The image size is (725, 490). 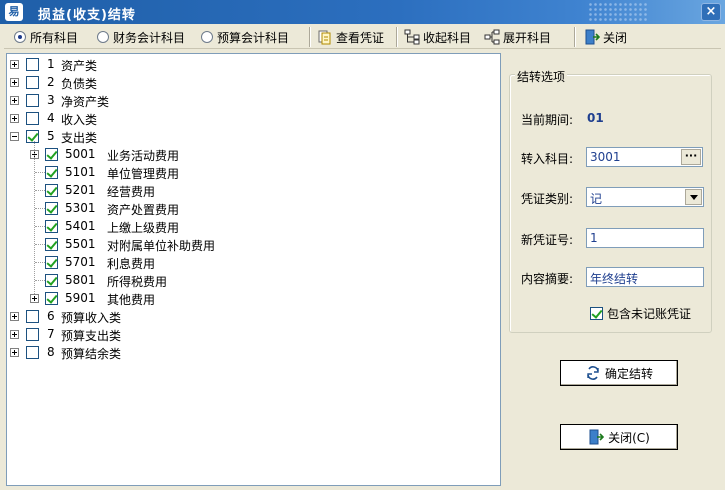 What do you see at coordinates (91, 354) in the screenshot?
I see `tree-node-name: 预算结余类` at bounding box center [91, 354].